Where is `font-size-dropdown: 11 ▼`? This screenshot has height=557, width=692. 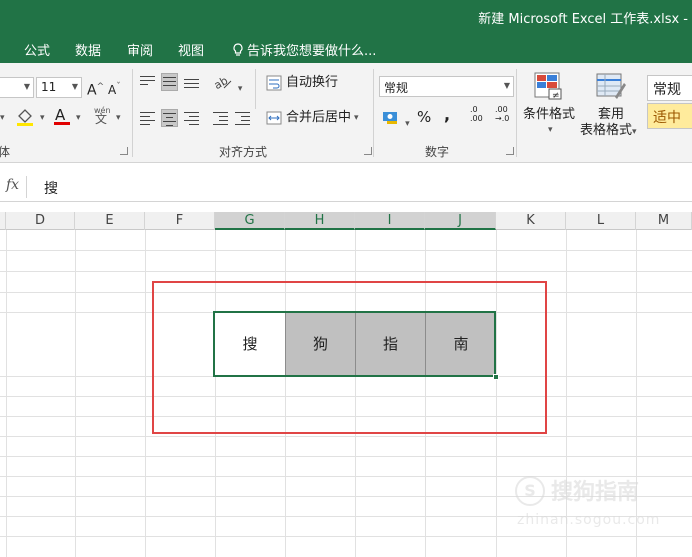
font-size-dropdown: 11 ▼ is located at coordinates (59, 87).